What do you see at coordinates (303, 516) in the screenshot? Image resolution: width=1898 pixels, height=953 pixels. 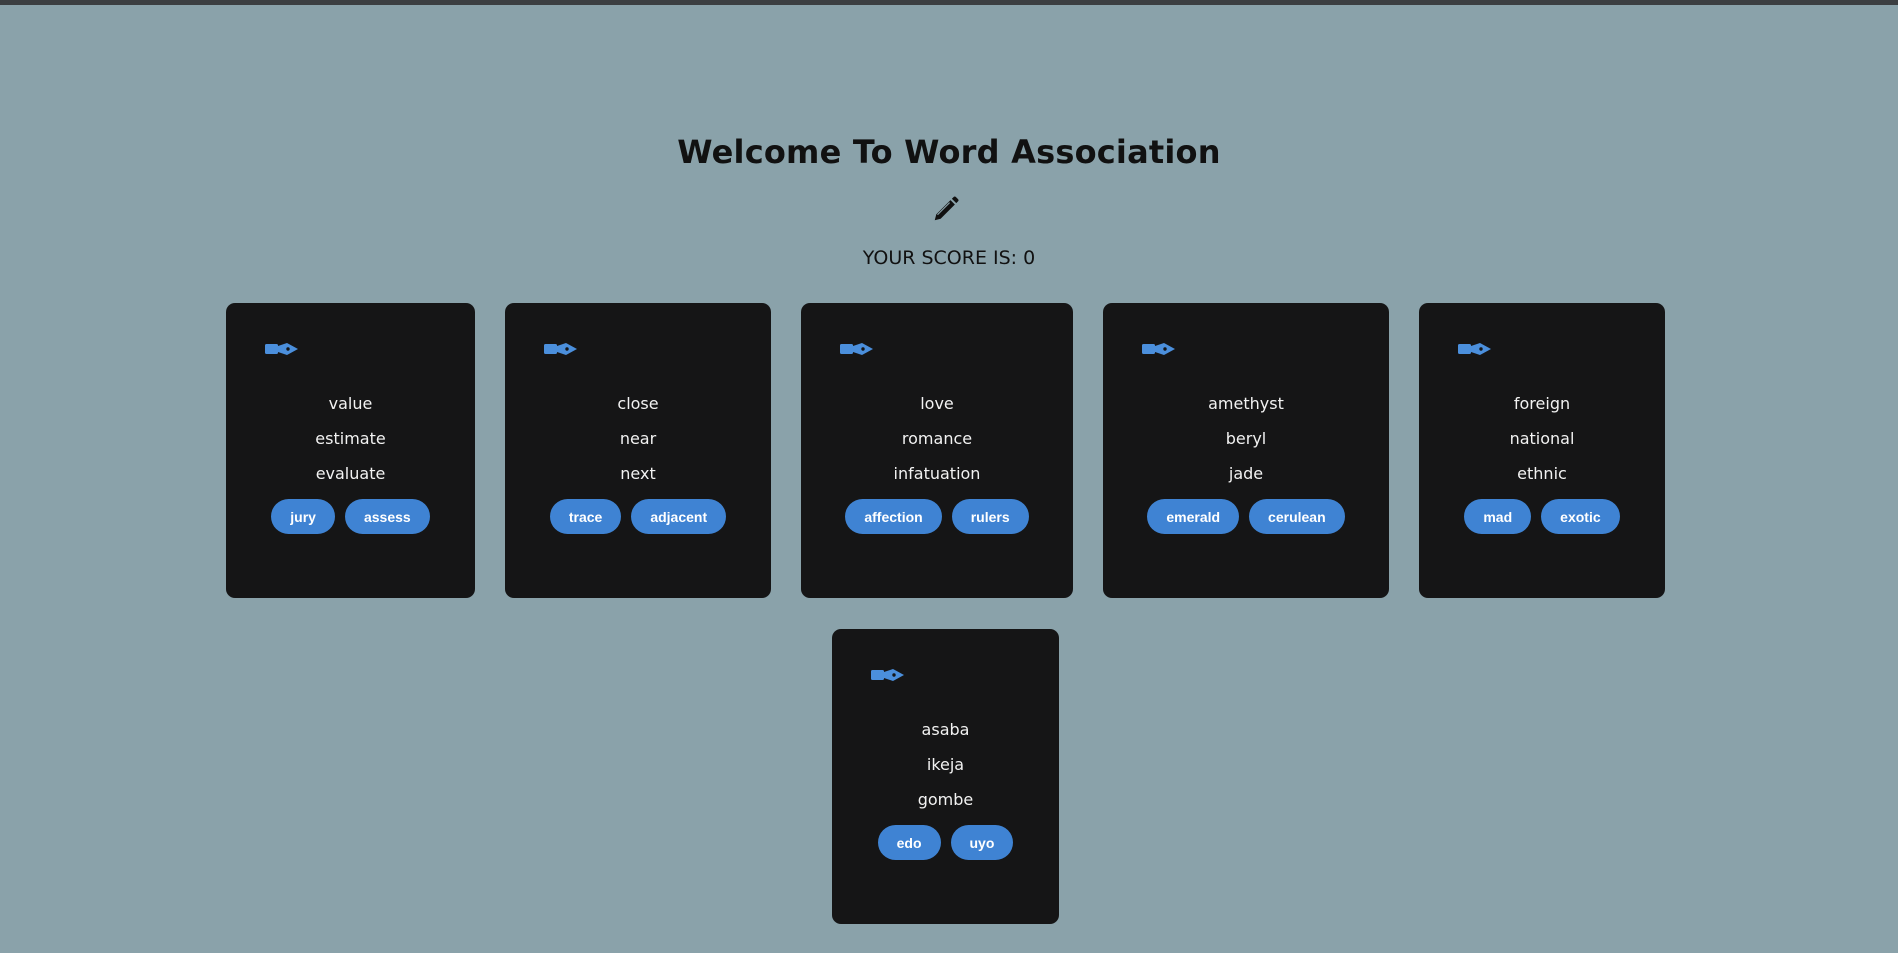 I see `answer-option-button: jury` at bounding box center [303, 516].